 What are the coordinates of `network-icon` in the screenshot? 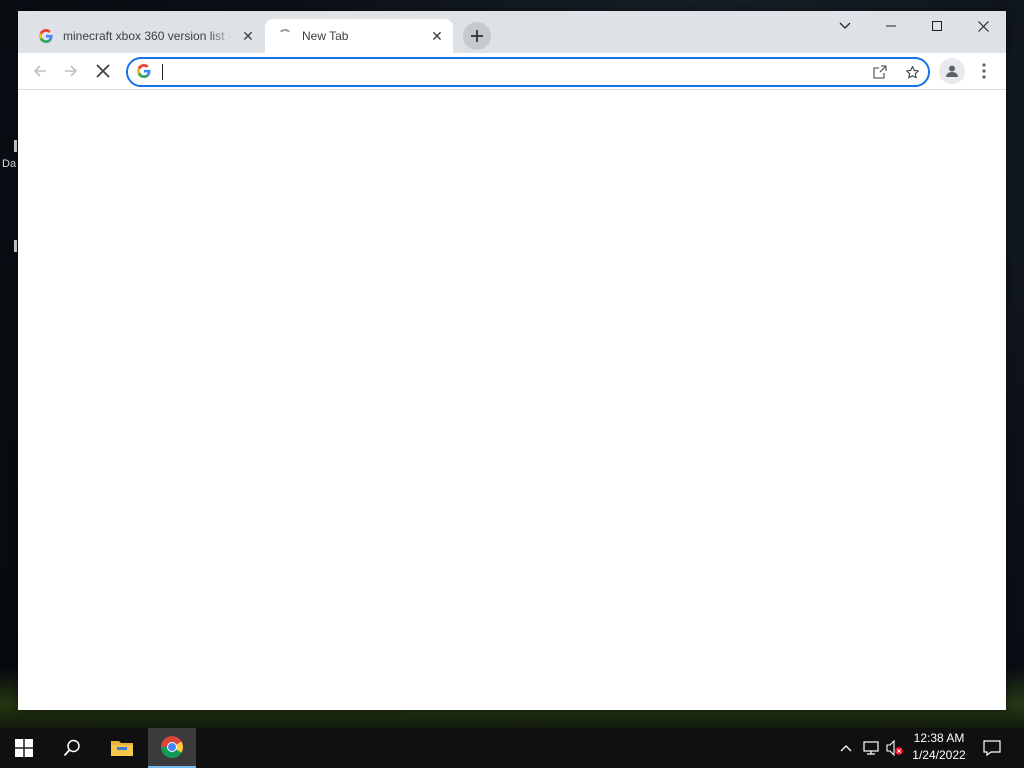 It's located at (871, 748).